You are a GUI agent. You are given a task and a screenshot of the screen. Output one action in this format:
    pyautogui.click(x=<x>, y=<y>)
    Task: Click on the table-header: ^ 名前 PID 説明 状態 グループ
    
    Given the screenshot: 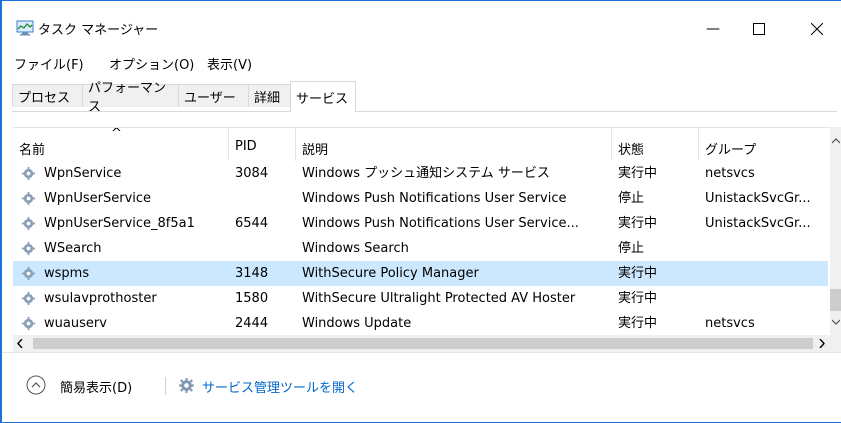 What is the action you would take?
    pyautogui.click(x=421, y=144)
    